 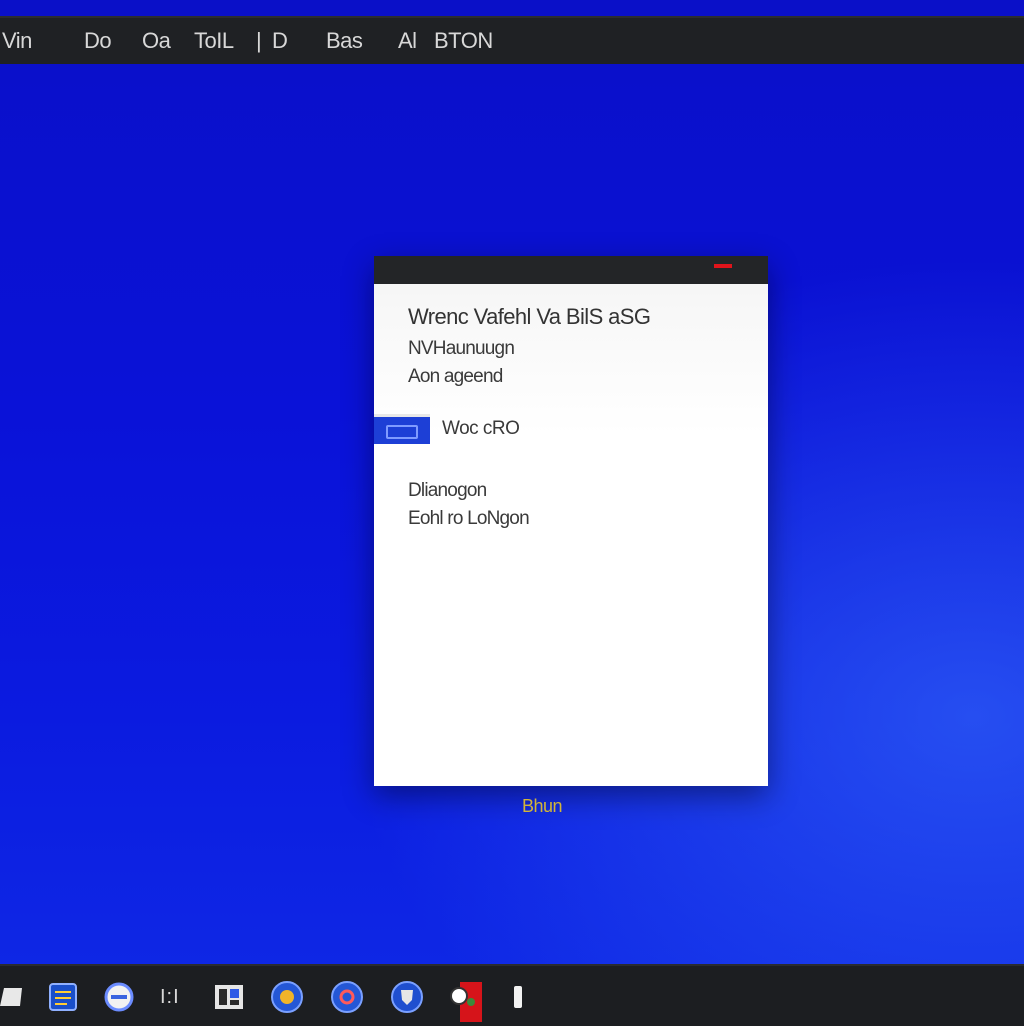 I want to click on menu-bar: Vin Do Oa ToIL | D Bas Al BTON, so click(x=512, y=40).